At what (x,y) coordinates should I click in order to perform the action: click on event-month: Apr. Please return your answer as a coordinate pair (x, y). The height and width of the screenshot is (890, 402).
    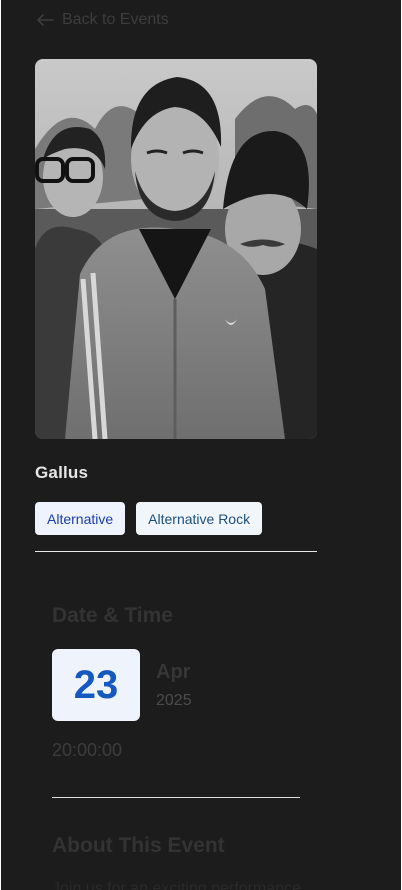
    Looking at the image, I should click on (173, 672).